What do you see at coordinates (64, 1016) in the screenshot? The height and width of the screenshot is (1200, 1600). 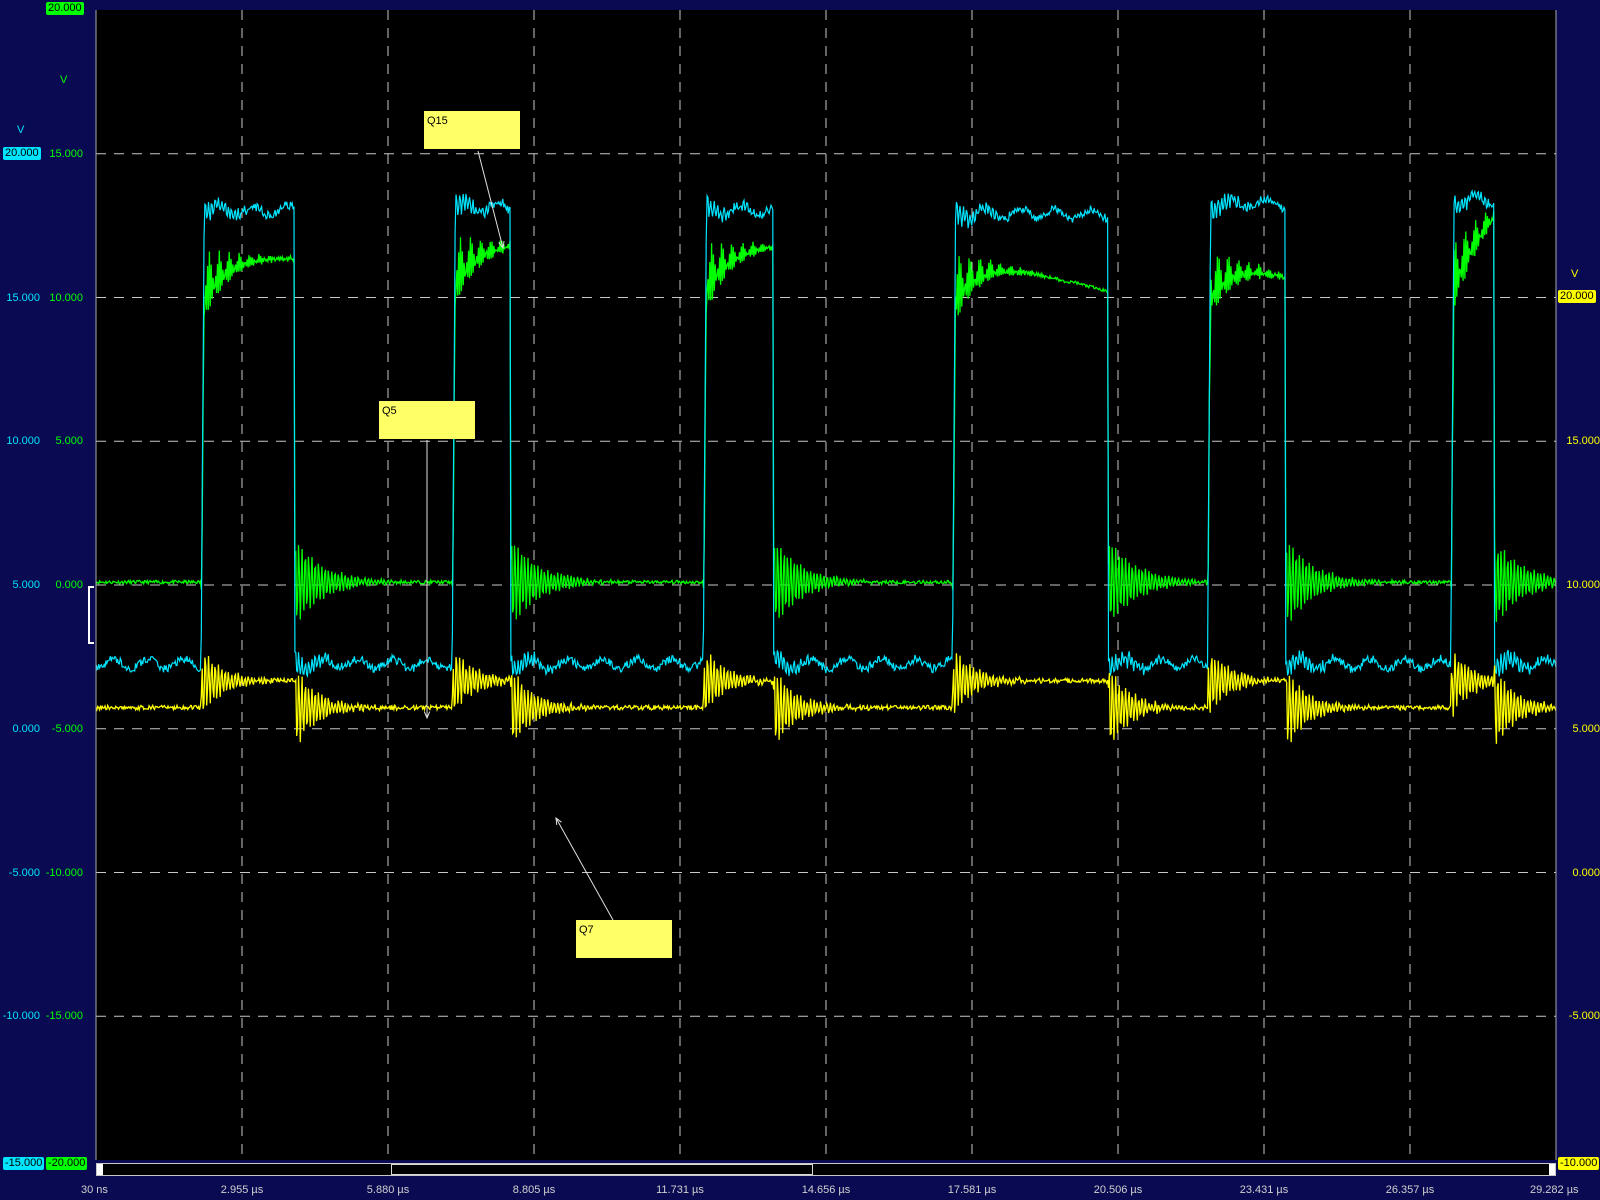 I see `green-axis-tick: -15.000` at bounding box center [64, 1016].